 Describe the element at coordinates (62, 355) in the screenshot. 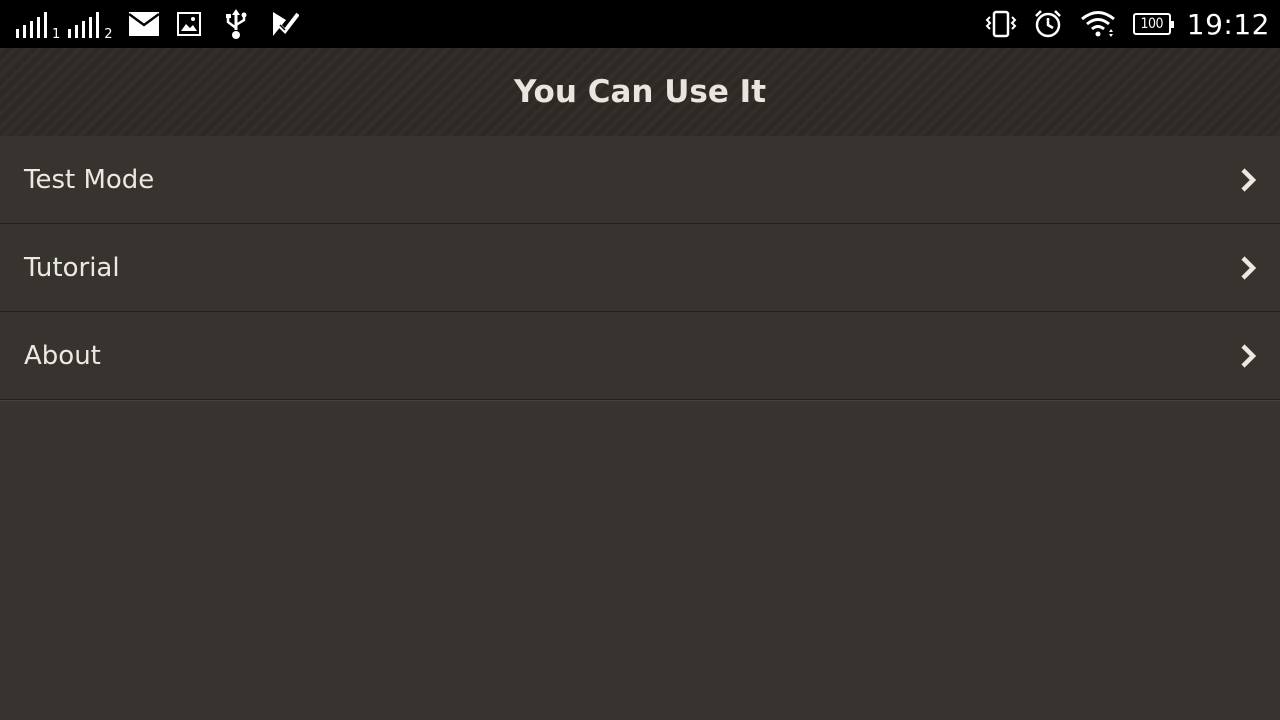

I see `menu-item-label: About` at that location.